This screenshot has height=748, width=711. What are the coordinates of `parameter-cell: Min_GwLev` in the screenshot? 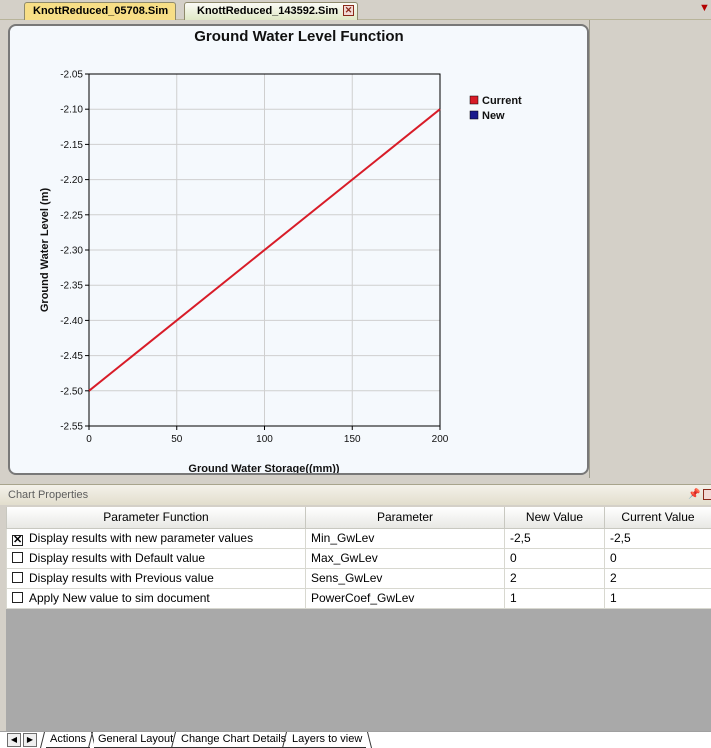 It's located at (405, 538).